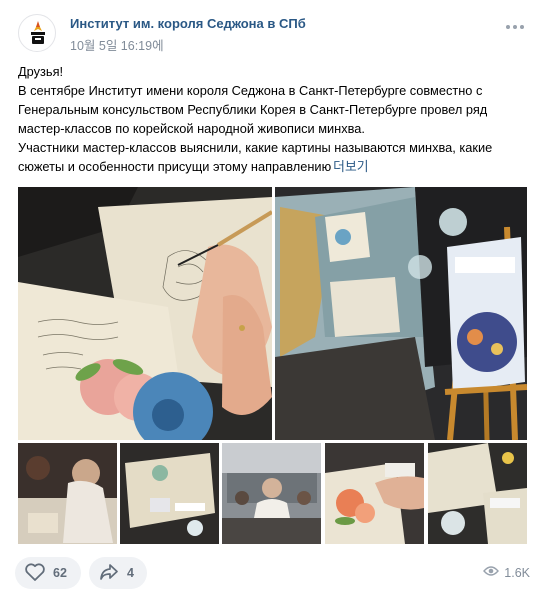 The width and height of the screenshot is (544, 603). I want to click on views-counter: 1.6K, so click(506, 572).